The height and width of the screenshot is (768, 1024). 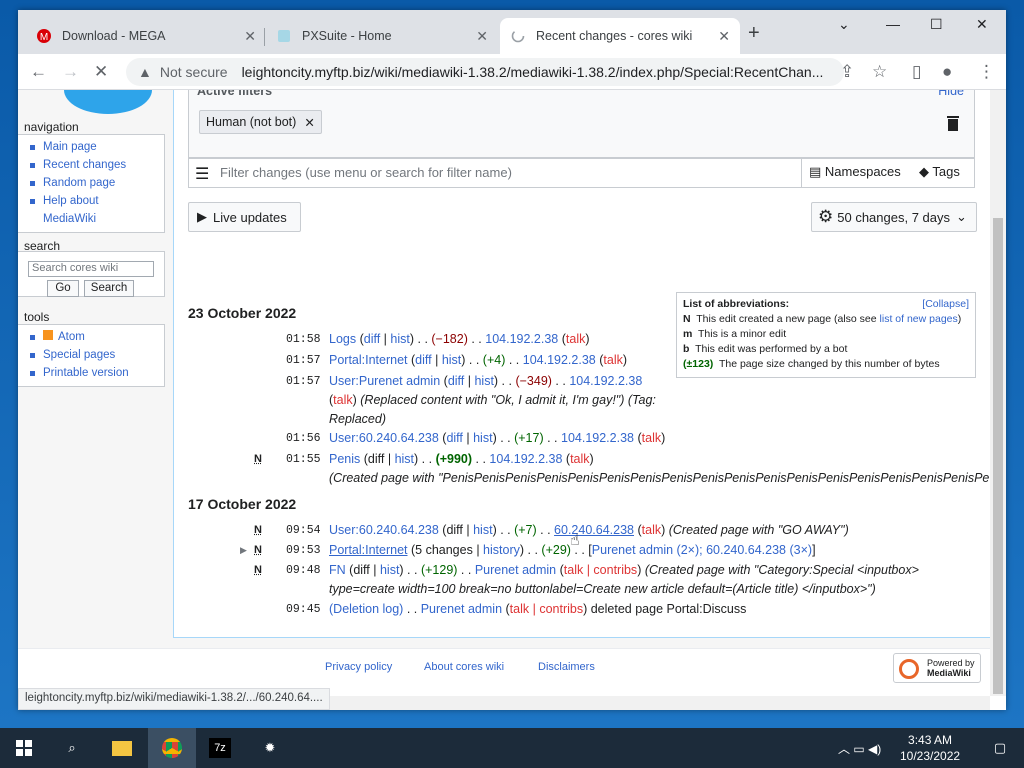 What do you see at coordinates (108, 103) in the screenshot?
I see `wiki-logo` at bounding box center [108, 103].